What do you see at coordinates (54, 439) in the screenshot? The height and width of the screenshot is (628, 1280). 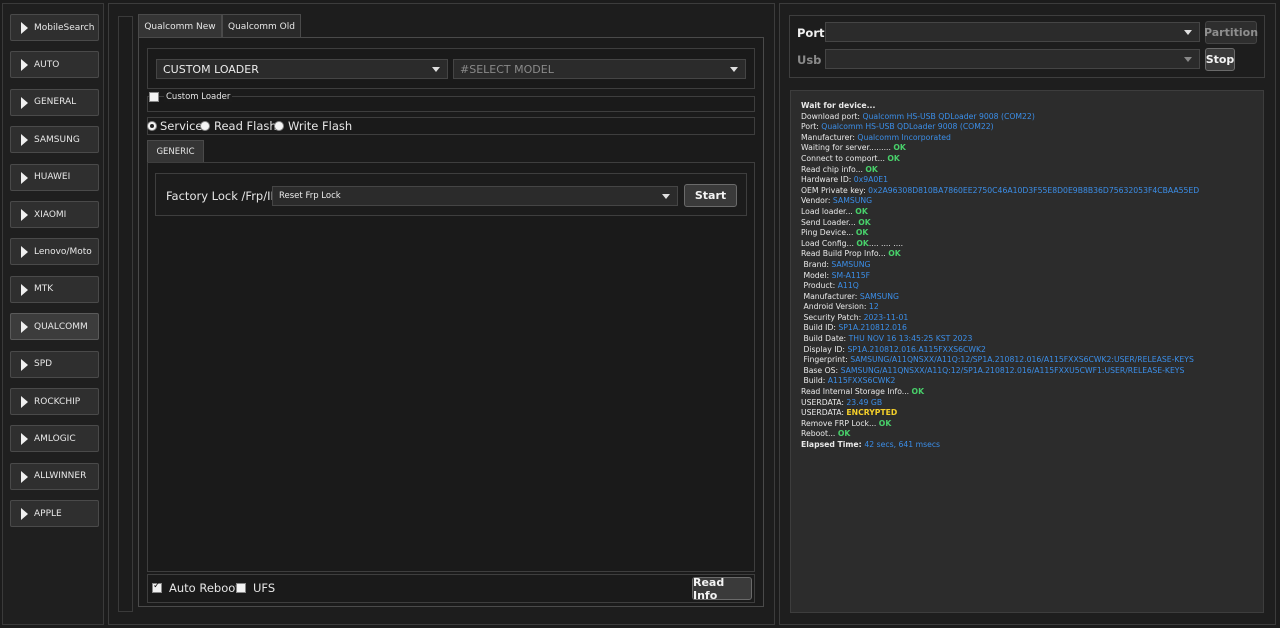 I see `sidebar-item-amlogic: AMLOGIC` at bounding box center [54, 439].